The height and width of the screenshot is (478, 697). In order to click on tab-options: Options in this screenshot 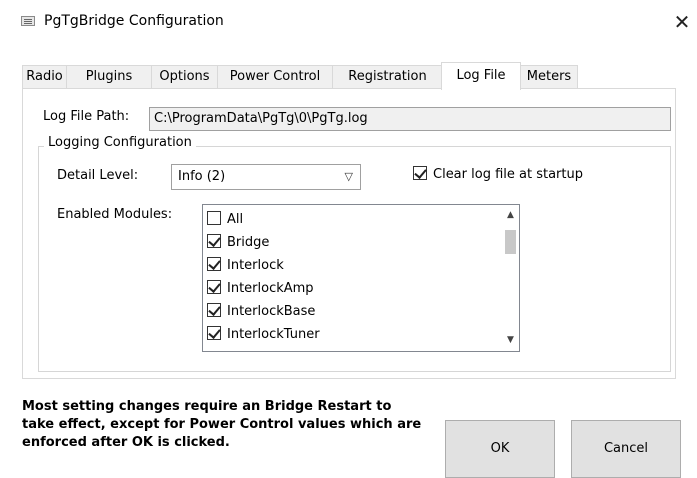, I will do `click(184, 77)`.